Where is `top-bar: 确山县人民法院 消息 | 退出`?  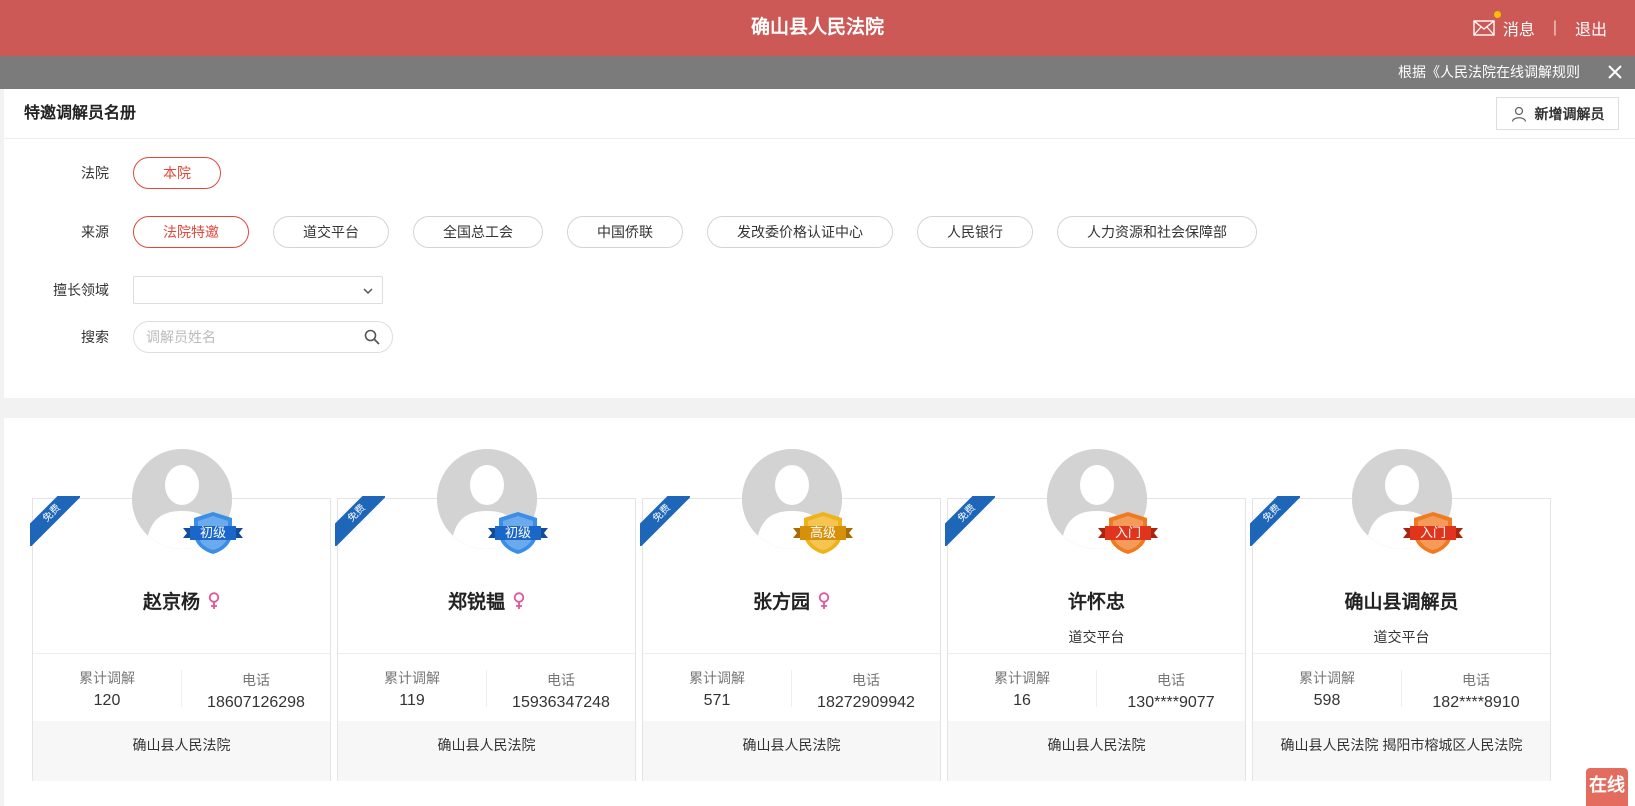
top-bar: 确山县人民法院 消息 | 退出 is located at coordinates (817, 28).